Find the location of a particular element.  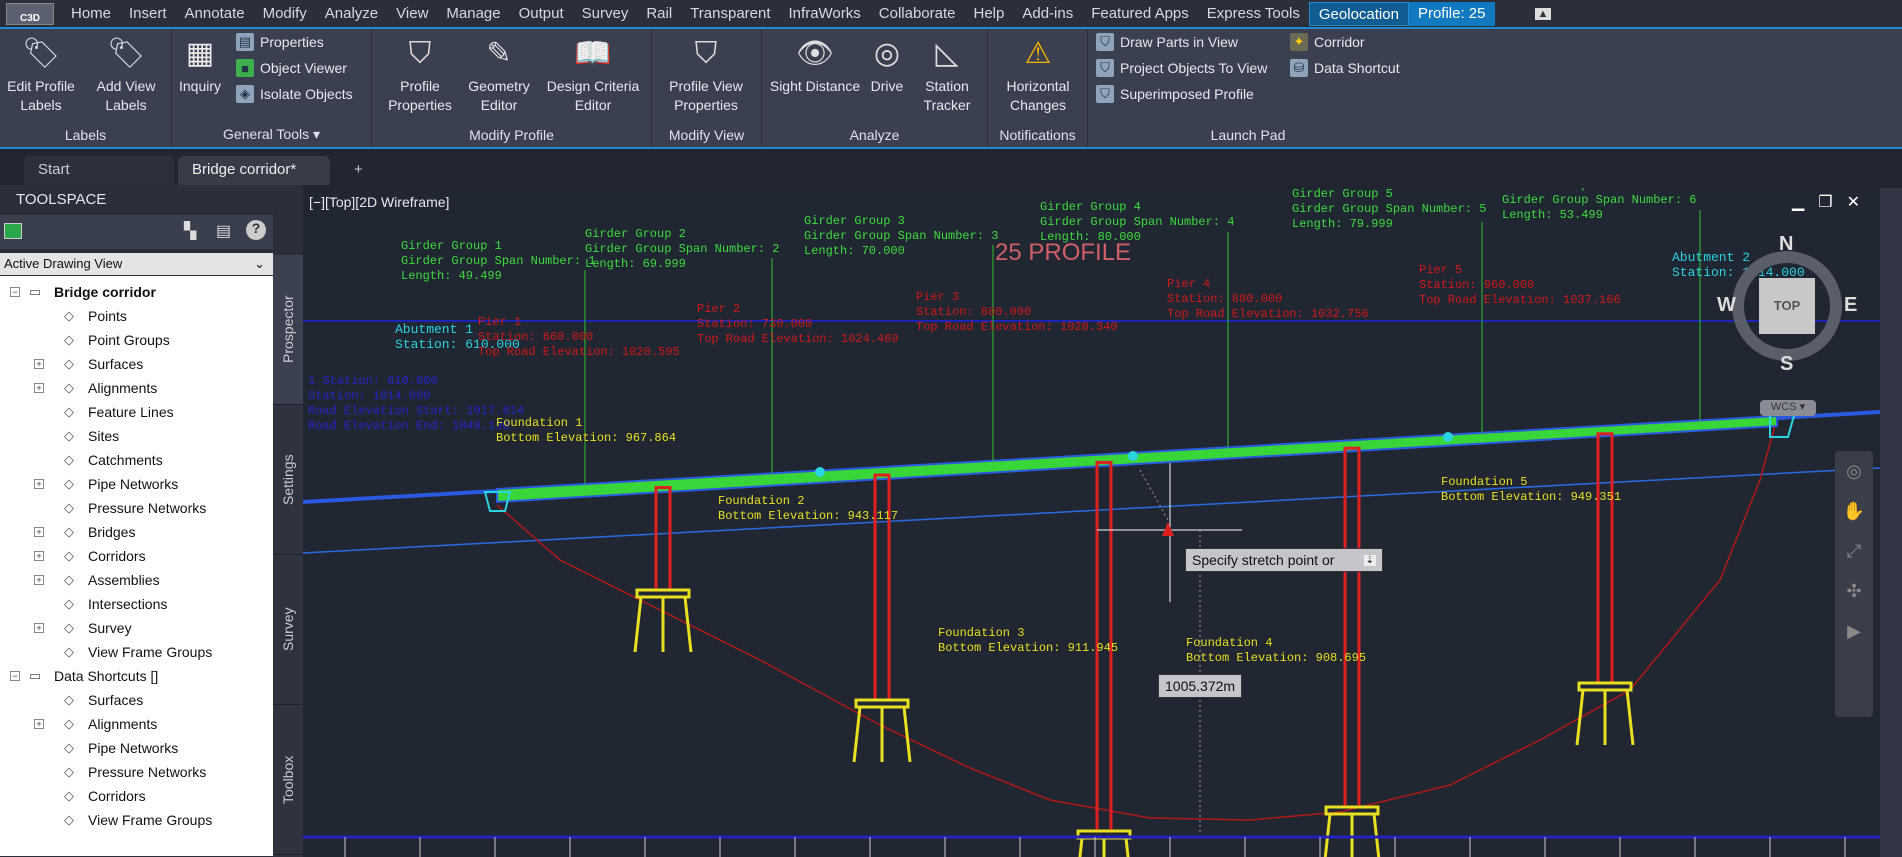

right-tool-palette is located at coordinates (1891, 522).